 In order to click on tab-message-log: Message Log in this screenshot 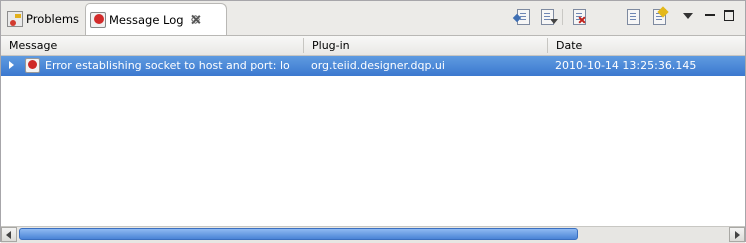, I will do `click(156, 19)`.